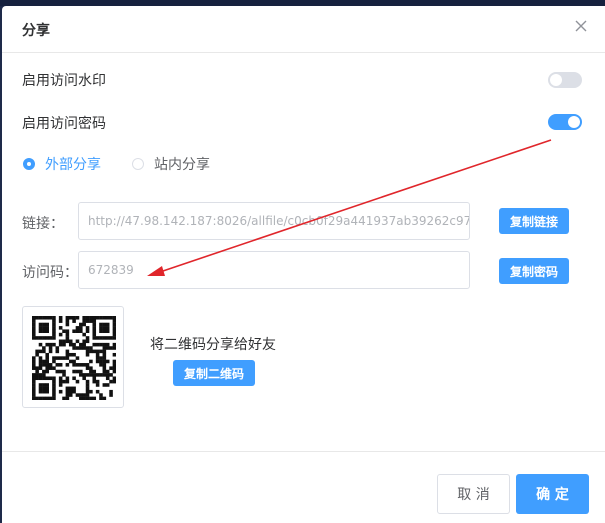 Image resolution: width=605 pixels, height=523 pixels. What do you see at coordinates (565, 122) in the screenshot?
I see `password-switch` at bounding box center [565, 122].